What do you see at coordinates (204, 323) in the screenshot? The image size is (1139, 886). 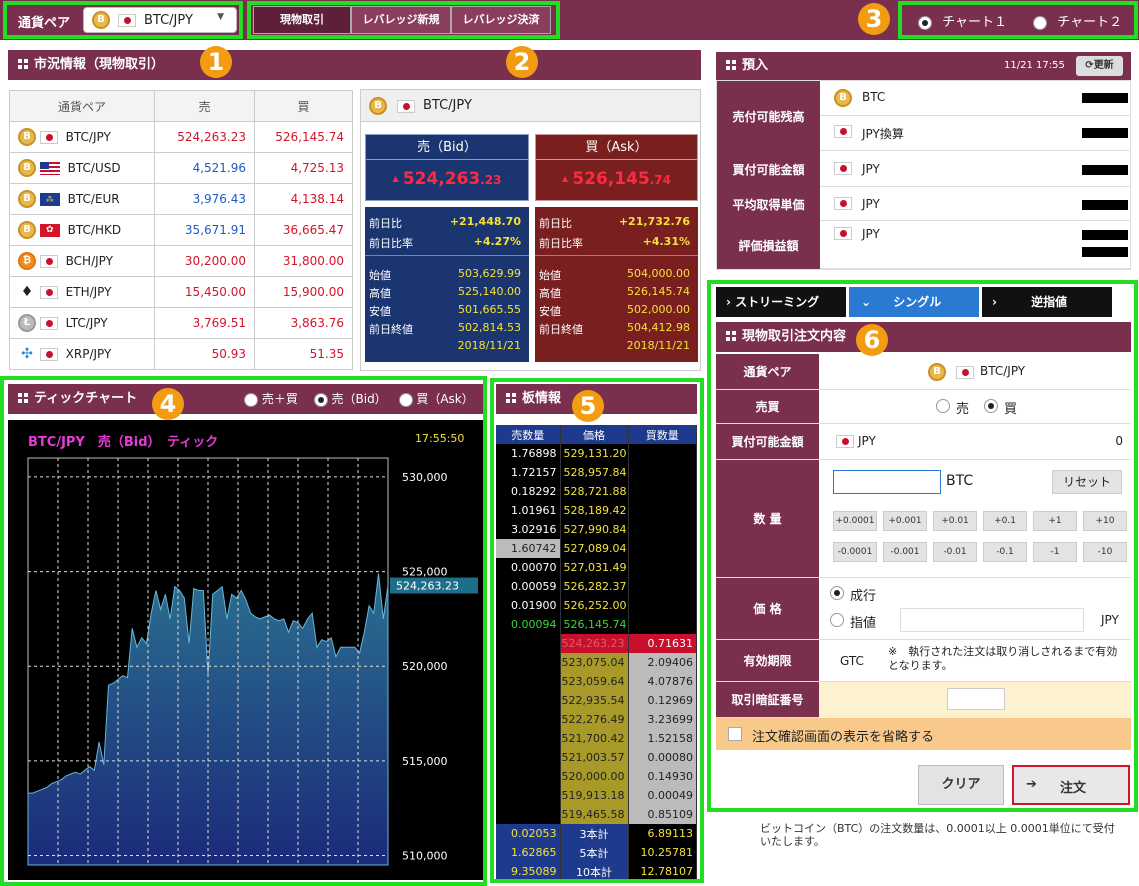 I see `market-sell: 3,769.51` at bounding box center [204, 323].